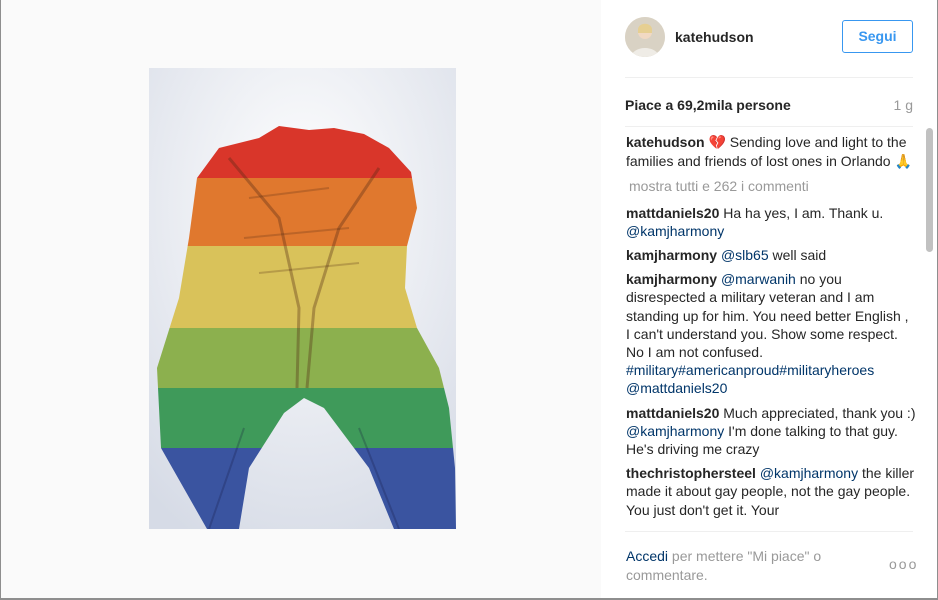 Image resolution: width=938 pixels, height=600 pixels. Describe the element at coordinates (708, 105) in the screenshot. I see `likes-count: Piace a 69,2mila persone` at that location.